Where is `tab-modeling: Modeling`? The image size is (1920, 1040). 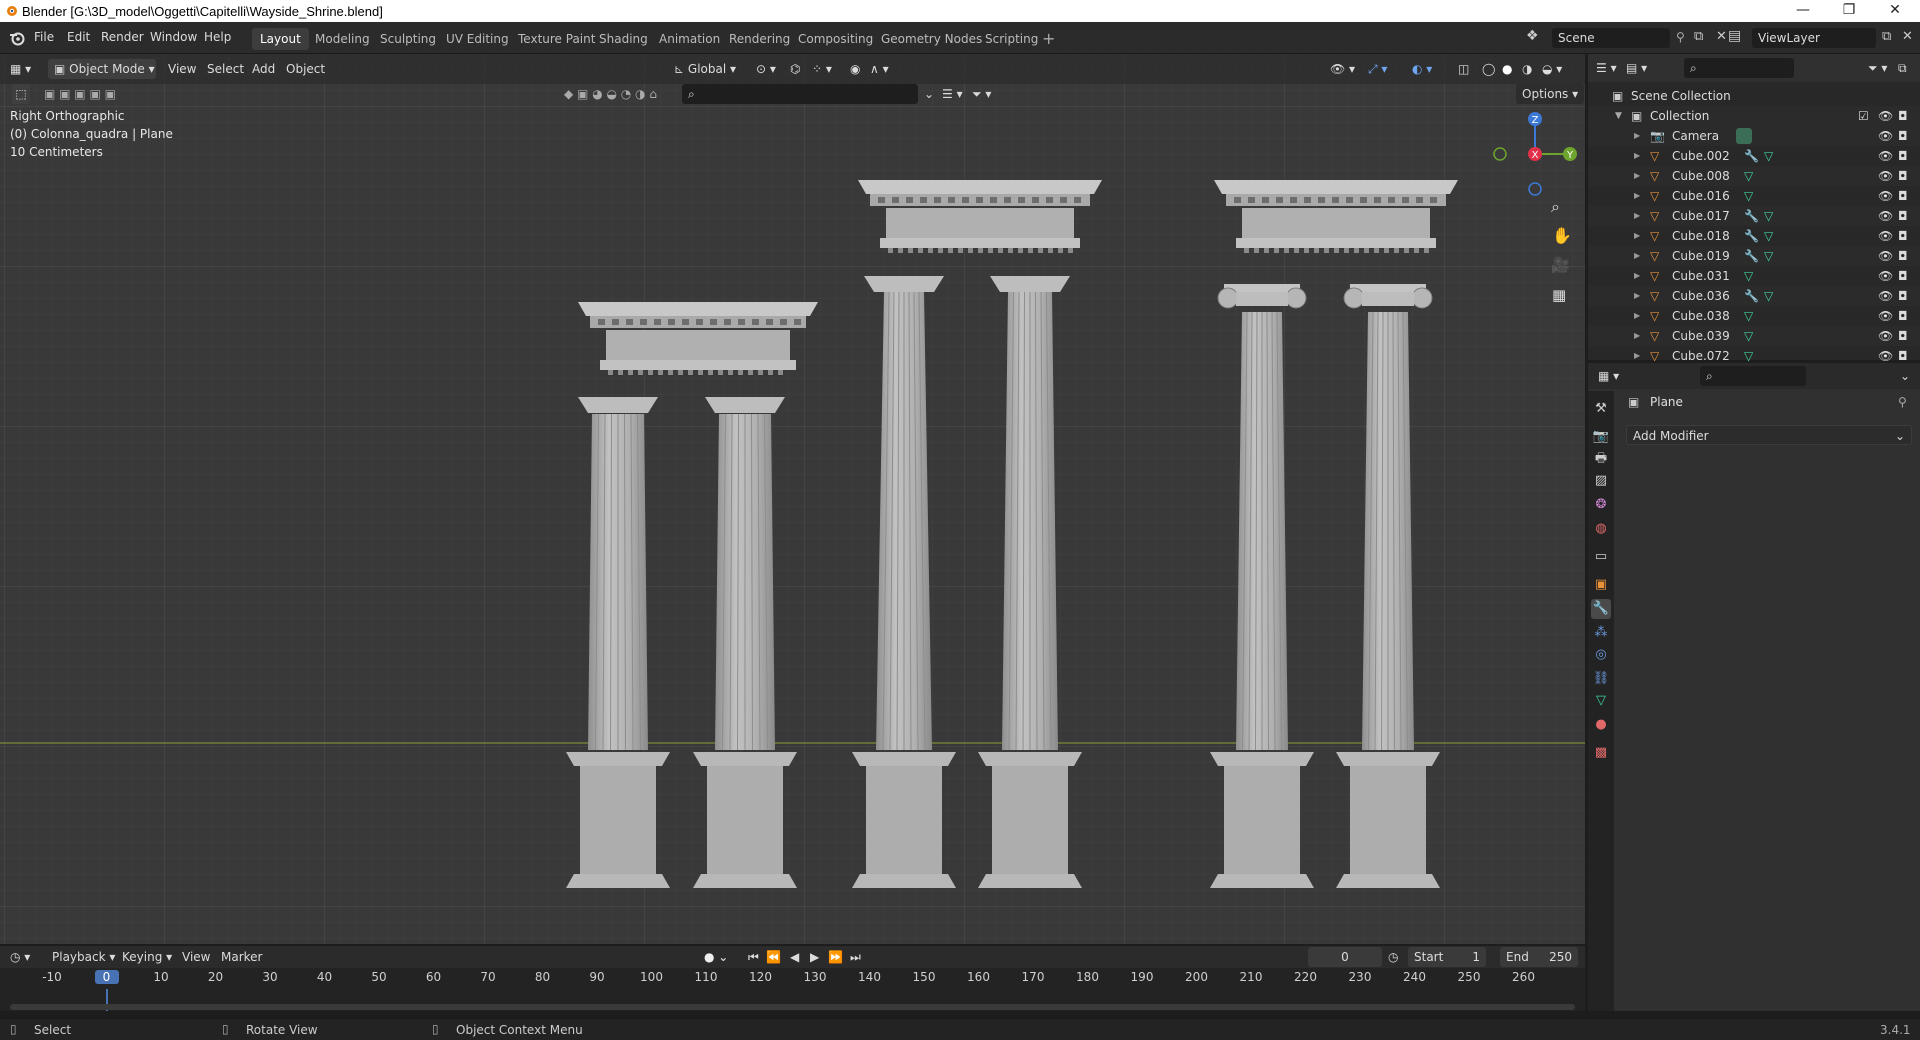
tab-modeling: Modeling is located at coordinates (342, 39).